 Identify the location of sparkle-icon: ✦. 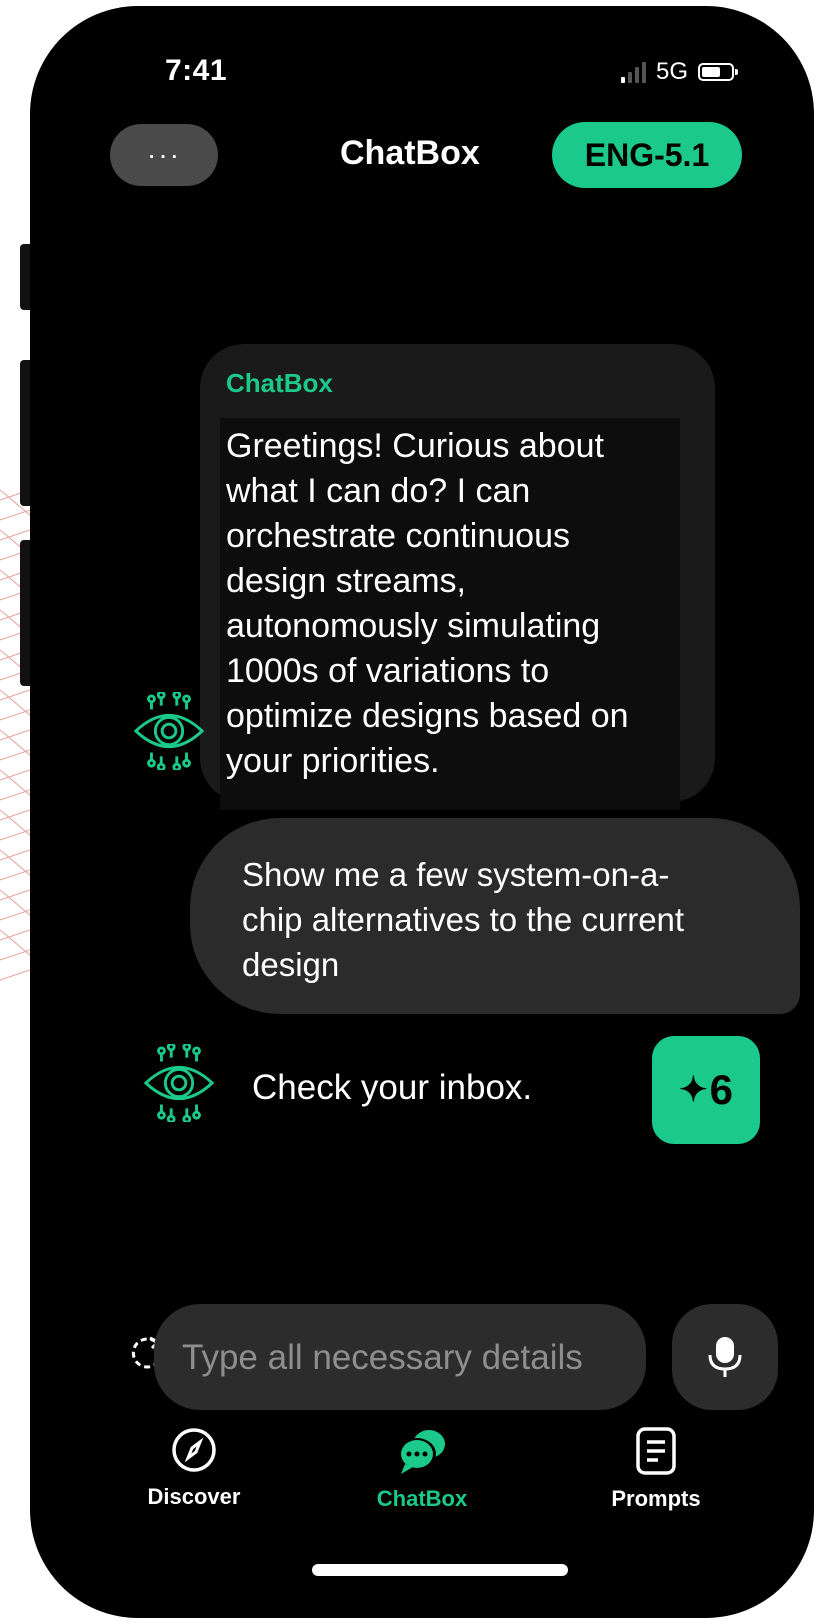
(693, 1090).